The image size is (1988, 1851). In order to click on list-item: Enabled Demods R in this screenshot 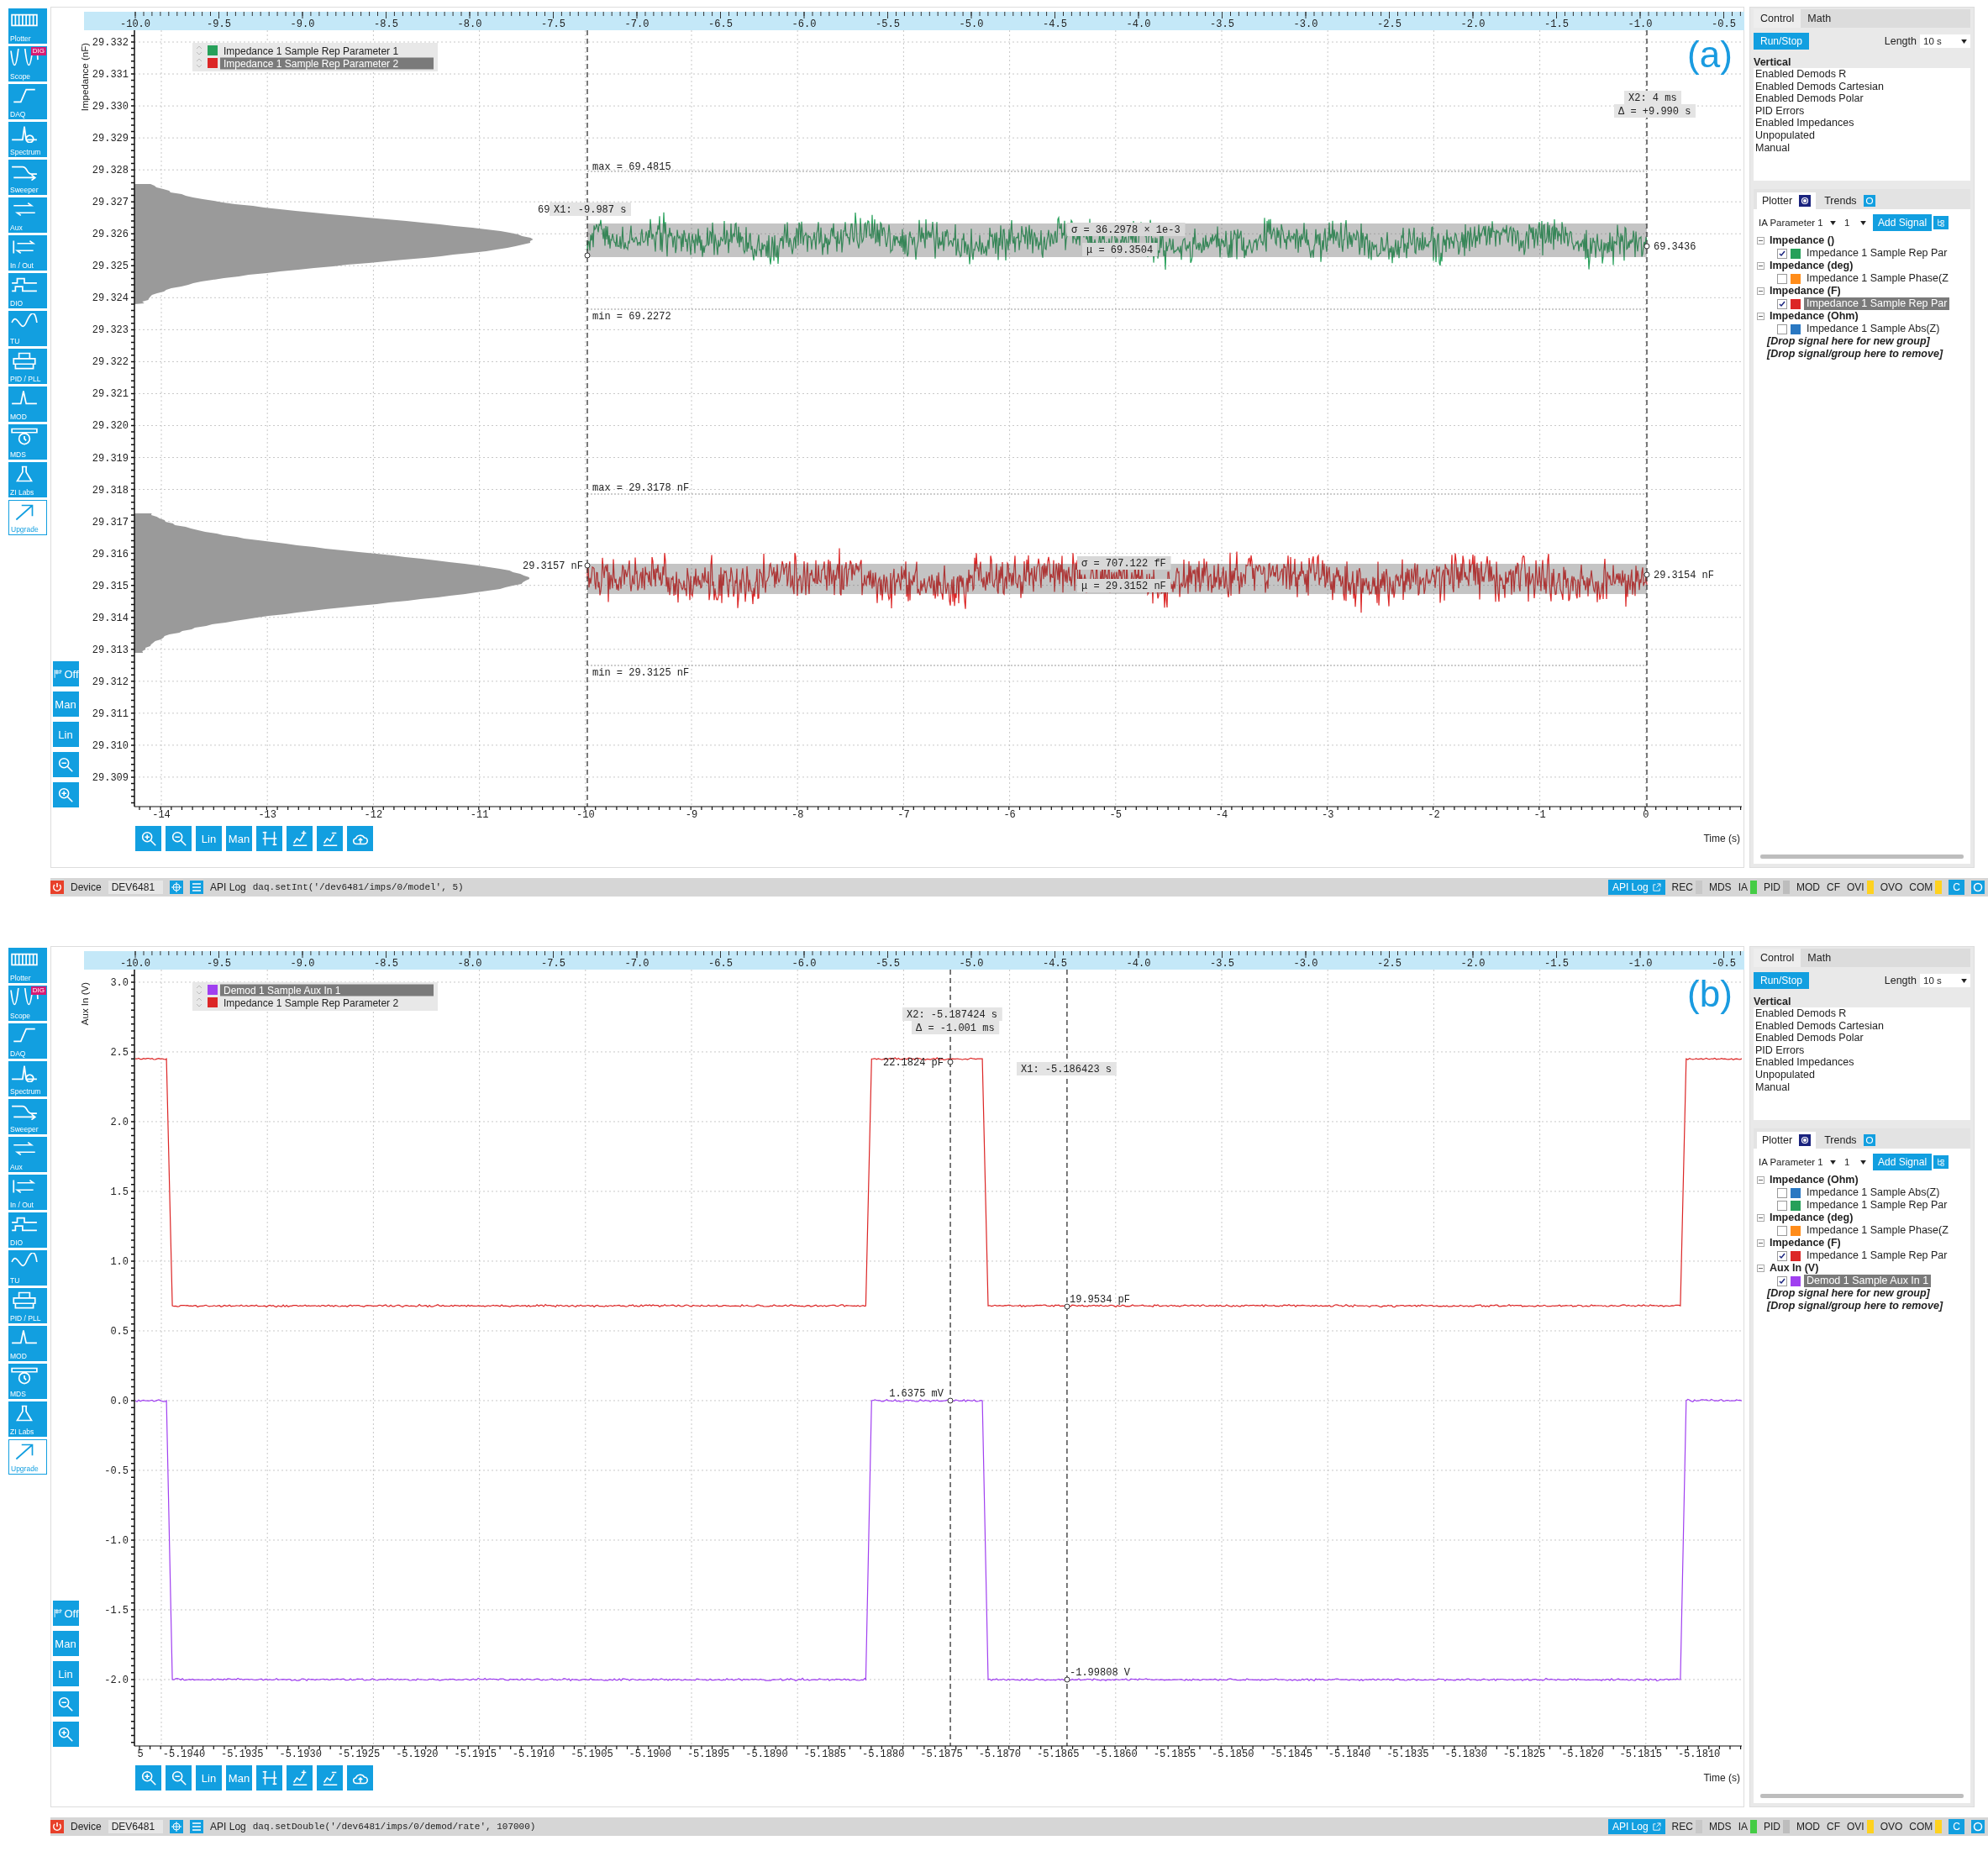, I will do `click(1862, 74)`.